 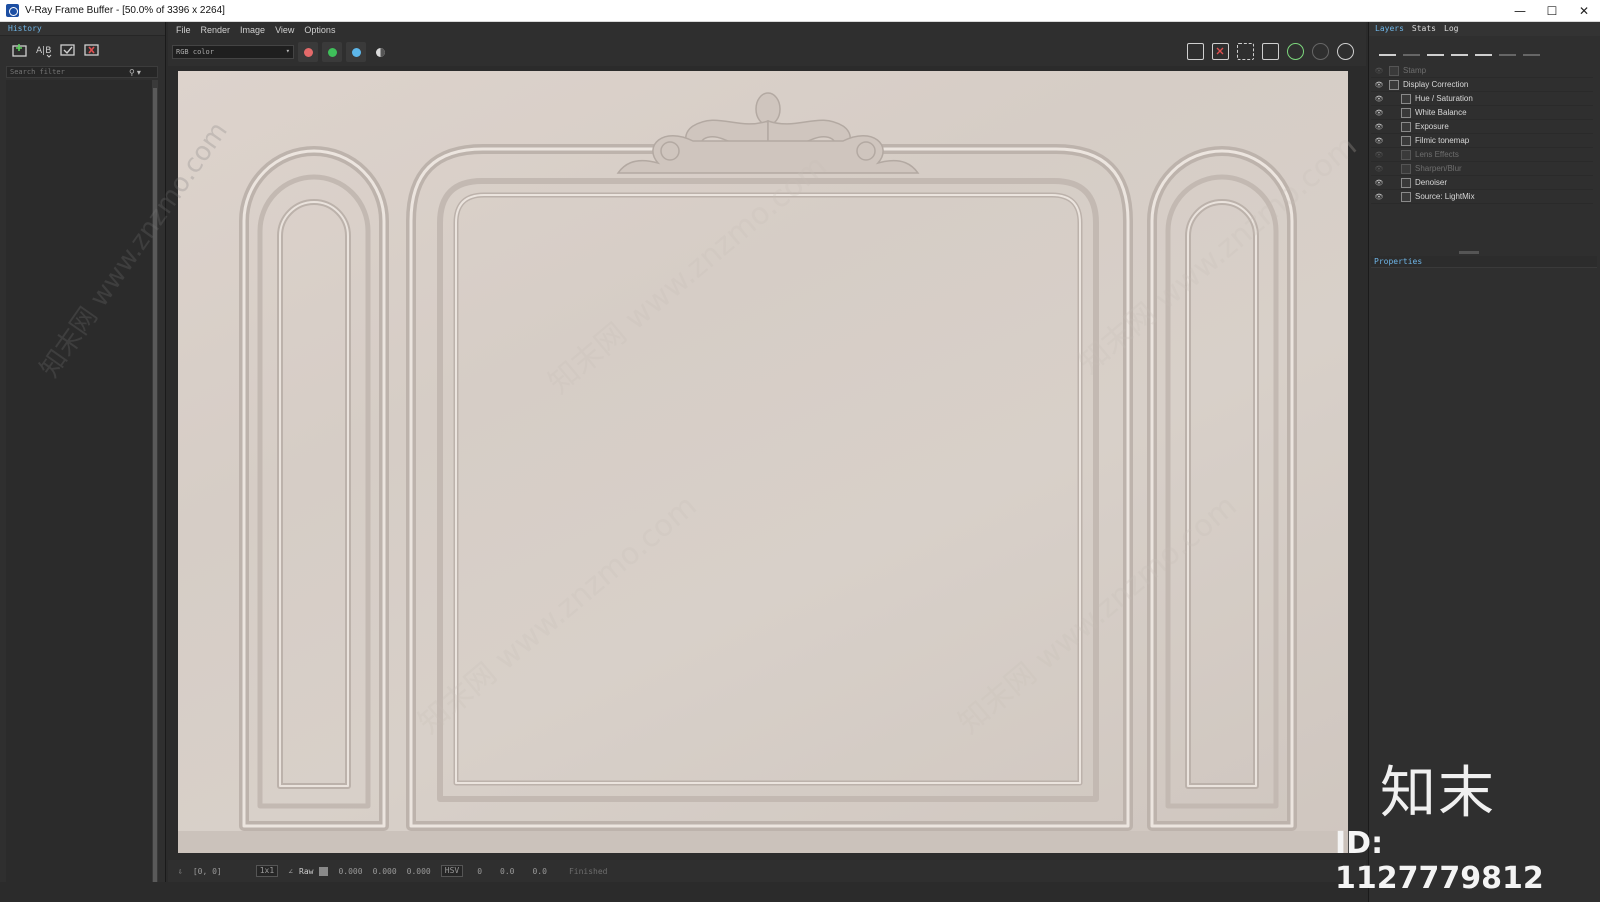 I want to click on track-mouse-icon, so click(x=1270, y=51).